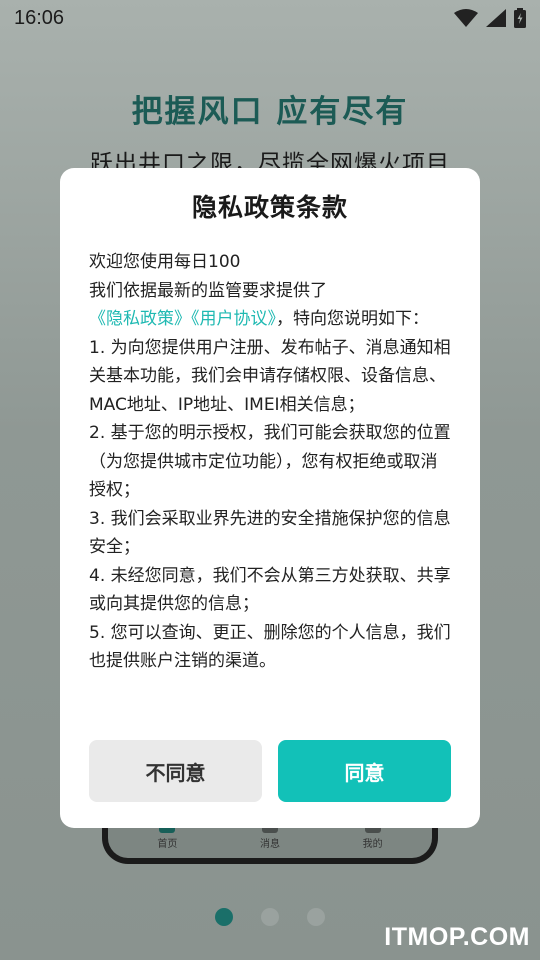 The width and height of the screenshot is (540, 960). What do you see at coordinates (269, 844) in the screenshot?
I see `phone-nav-label: 消息` at bounding box center [269, 844].